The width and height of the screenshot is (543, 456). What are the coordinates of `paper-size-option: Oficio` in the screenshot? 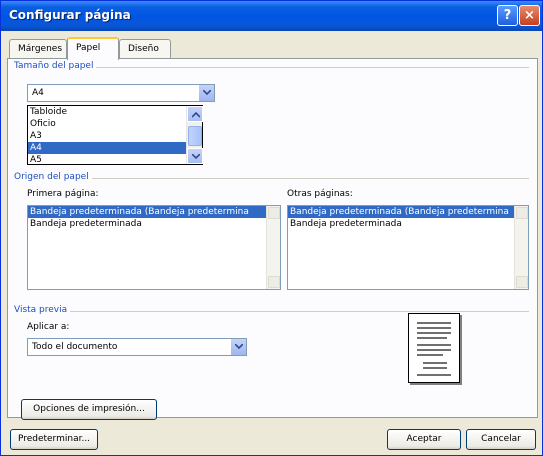 It's located at (107, 124).